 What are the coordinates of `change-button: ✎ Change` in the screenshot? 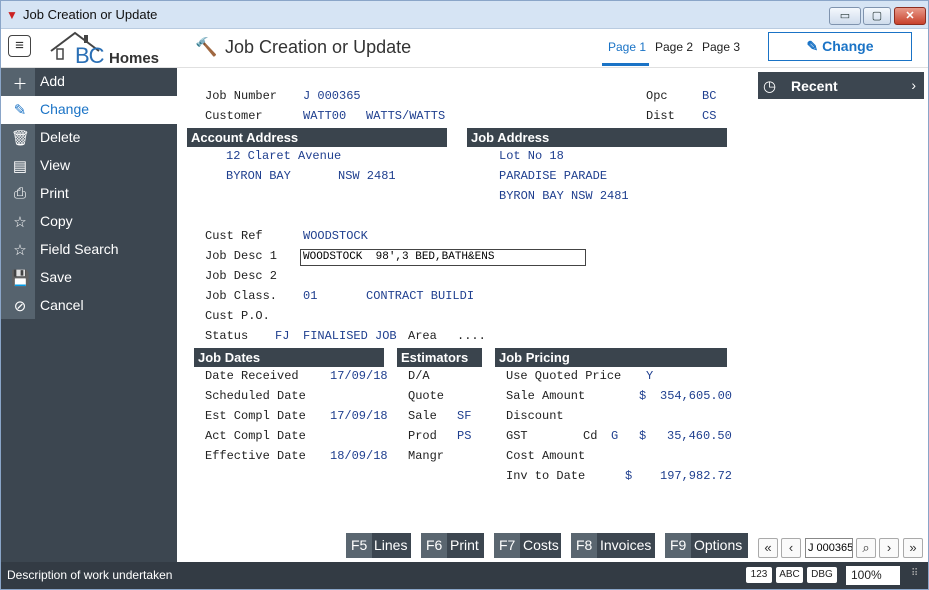 It's located at (840, 46).